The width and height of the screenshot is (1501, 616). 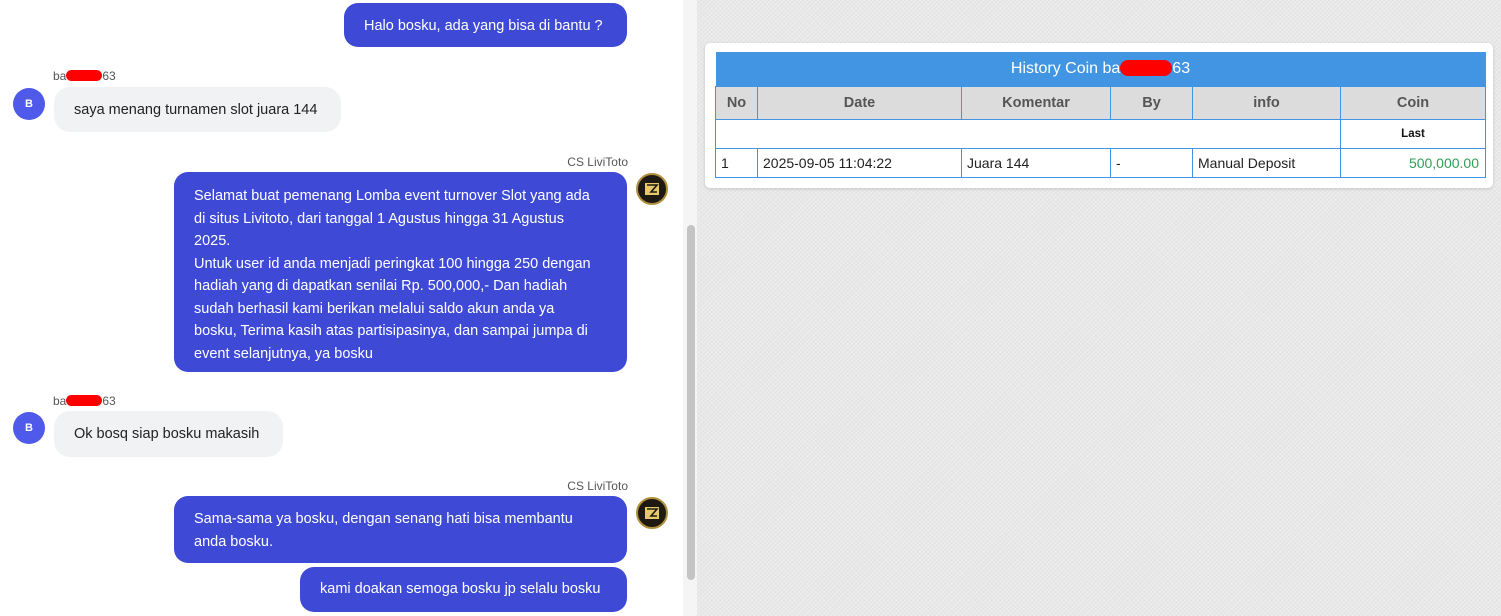 I want to click on outgoing-message: Halo bosku, ada yang bisa di bantu ?, so click(x=485, y=25).